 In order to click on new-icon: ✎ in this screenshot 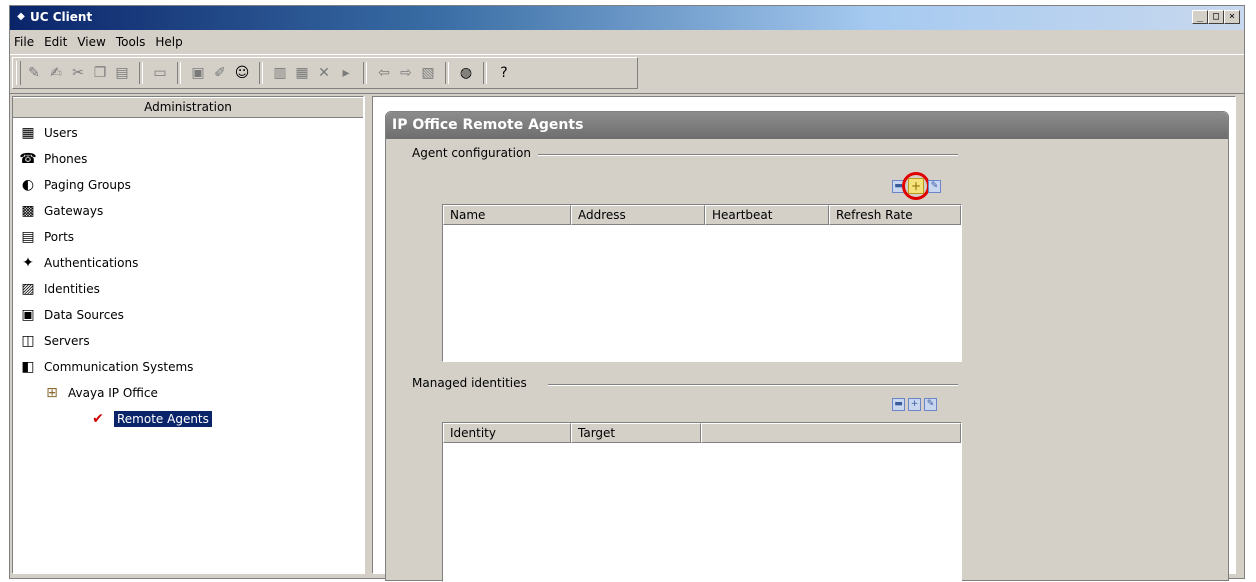, I will do `click(34, 73)`.